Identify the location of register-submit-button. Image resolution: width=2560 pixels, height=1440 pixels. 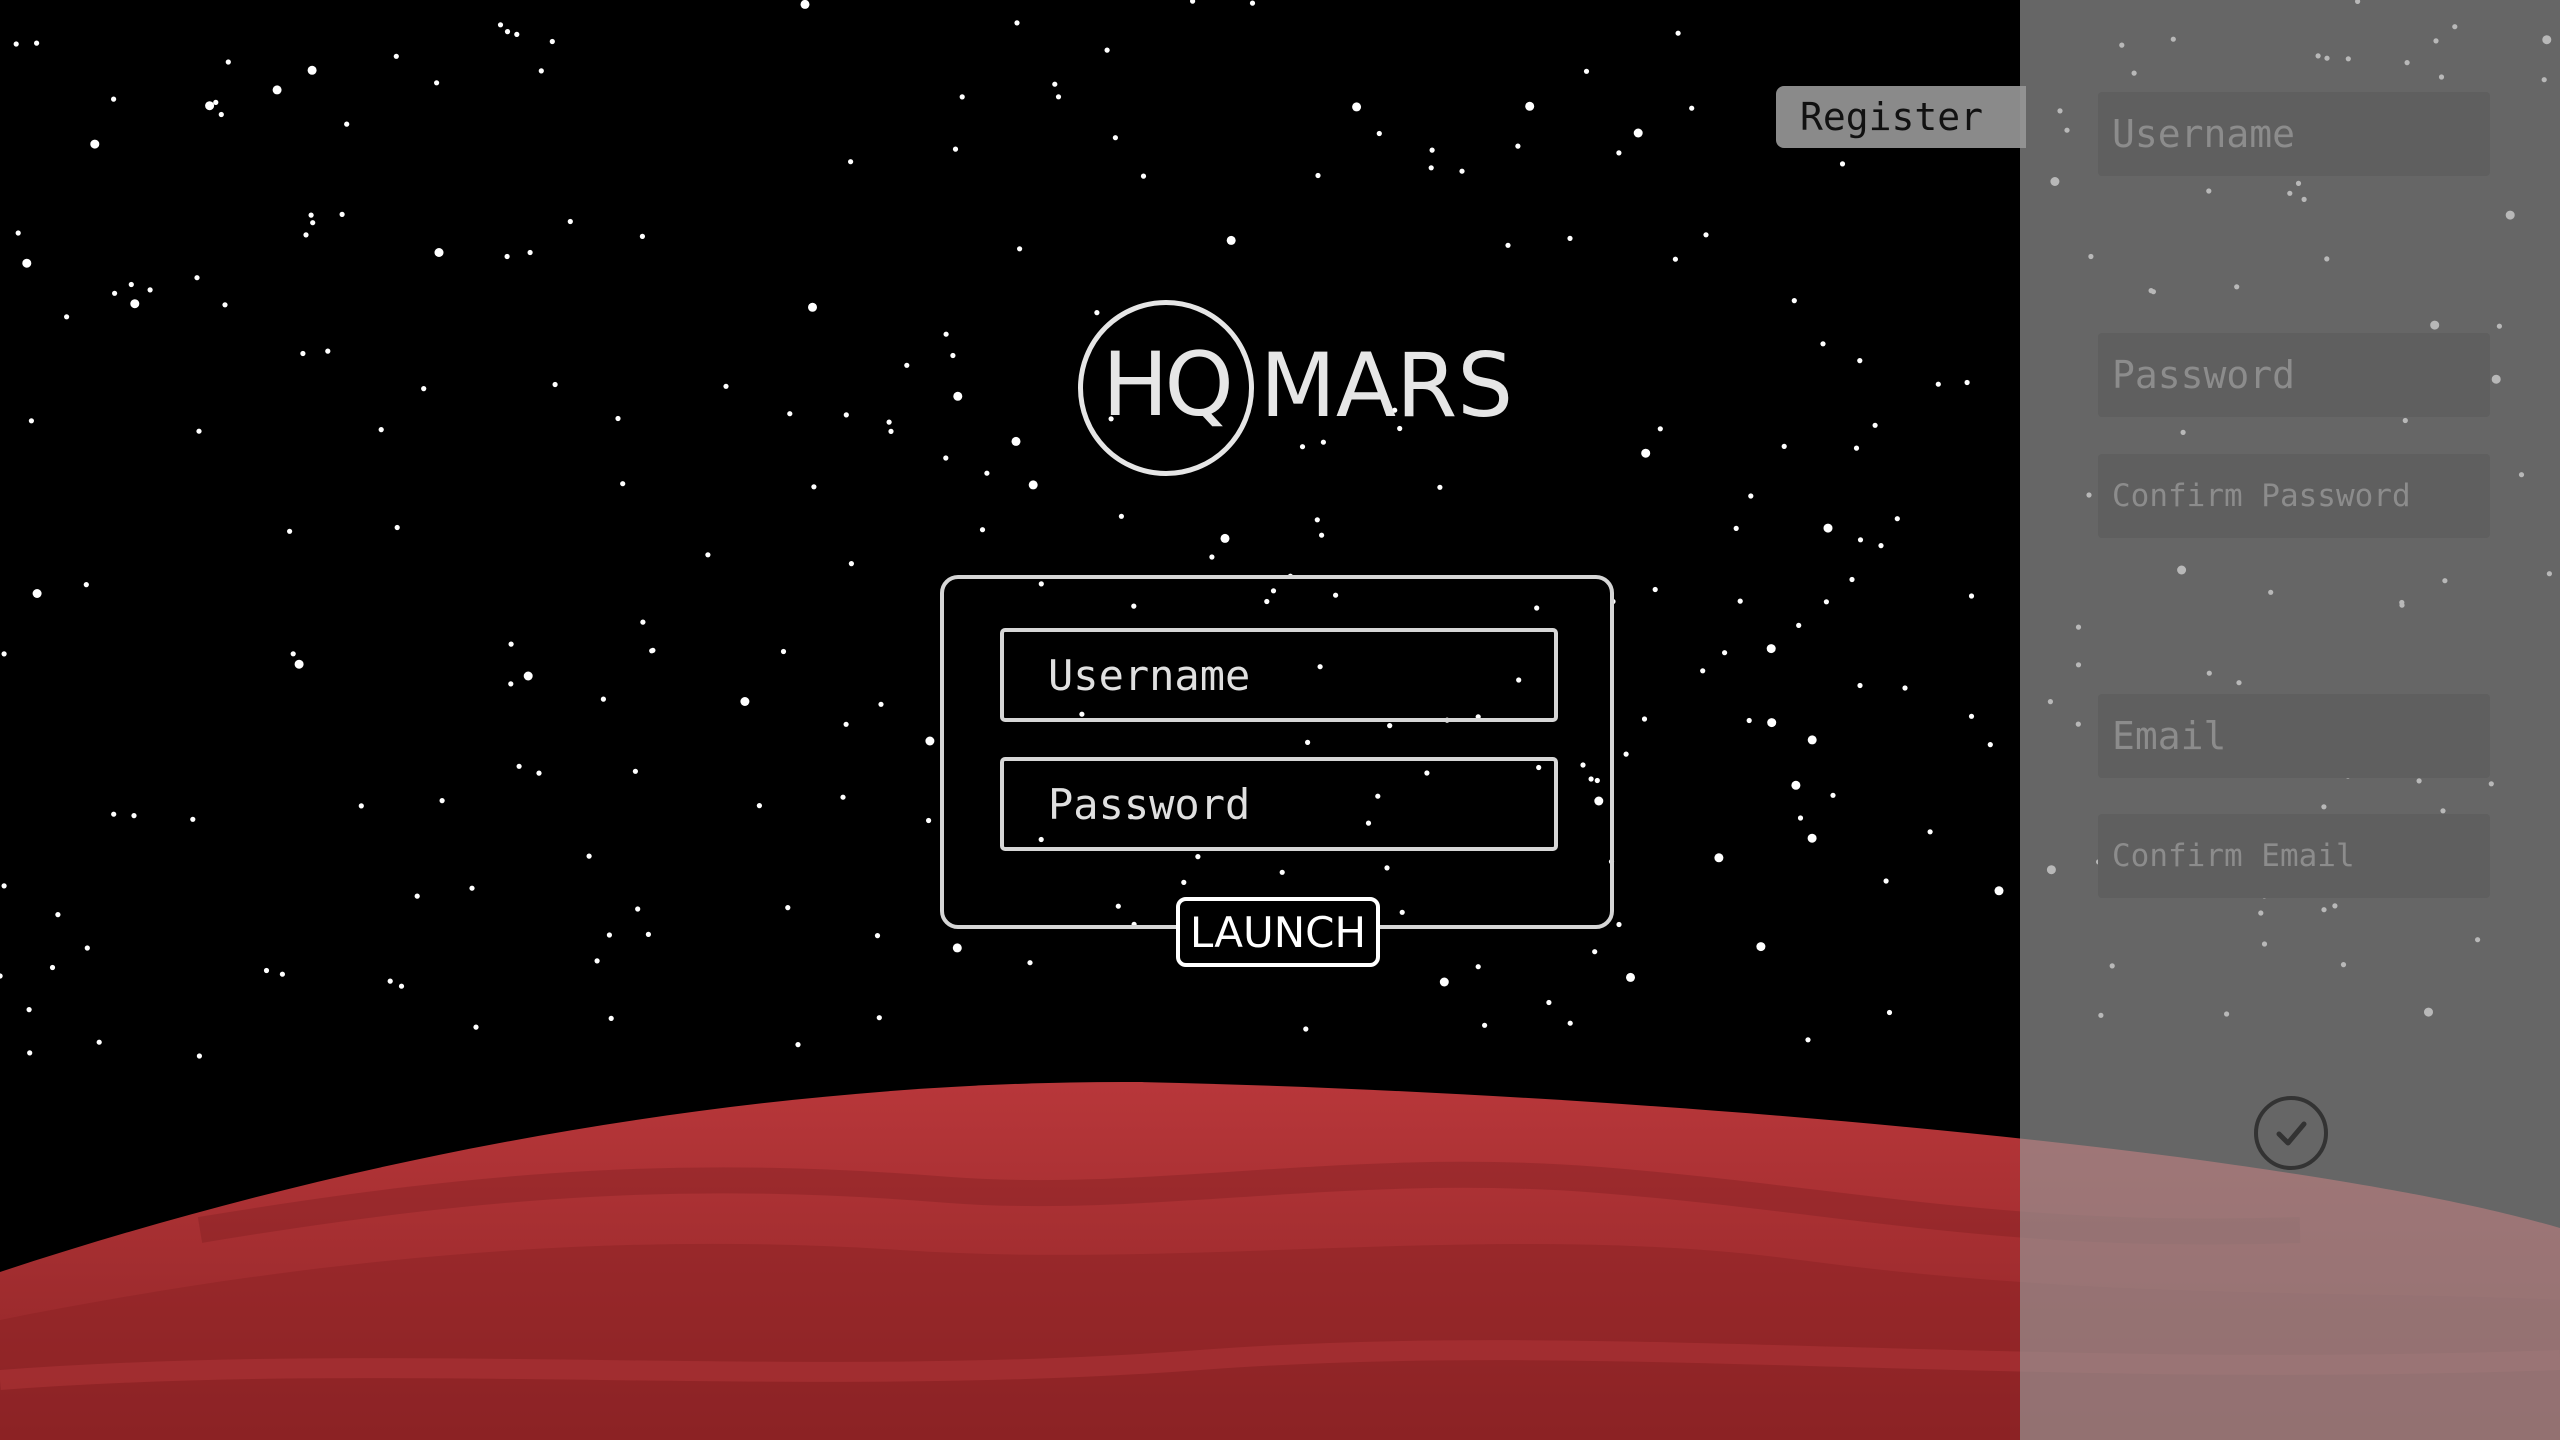
(2291, 1133).